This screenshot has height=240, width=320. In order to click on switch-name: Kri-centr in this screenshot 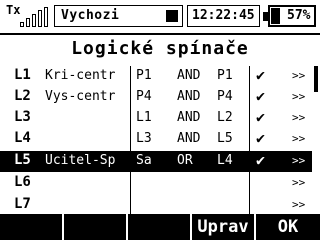, I will do `click(80, 75)`.